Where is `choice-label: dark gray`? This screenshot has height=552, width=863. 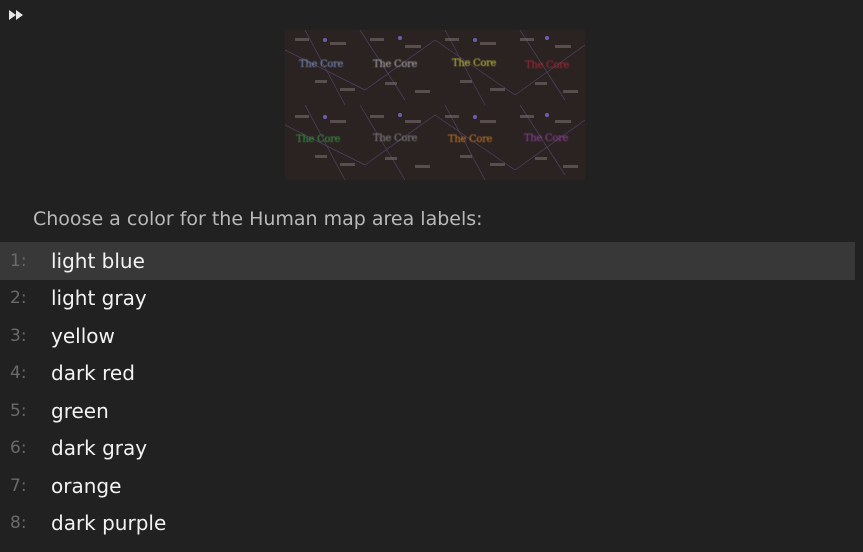 choice-label: dark gray is located at coordinates (99, 448).